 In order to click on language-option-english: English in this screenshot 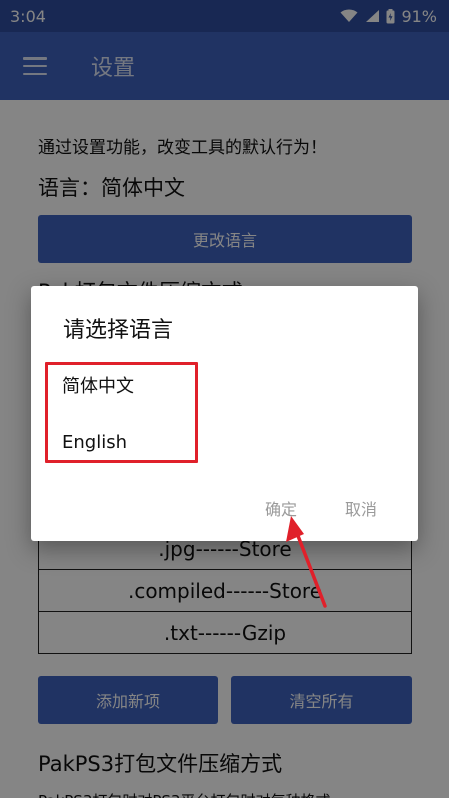, I will do `click(94, 442)`.